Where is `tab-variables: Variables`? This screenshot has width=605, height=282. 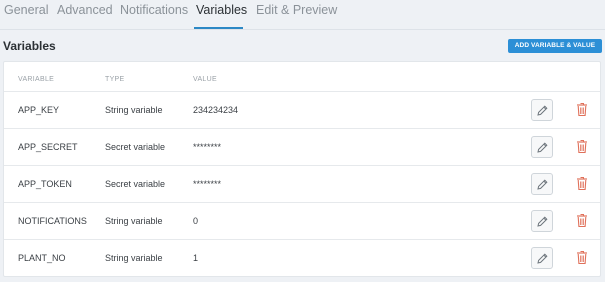 tab-variables: Variables is located at coordinates (221, 10).